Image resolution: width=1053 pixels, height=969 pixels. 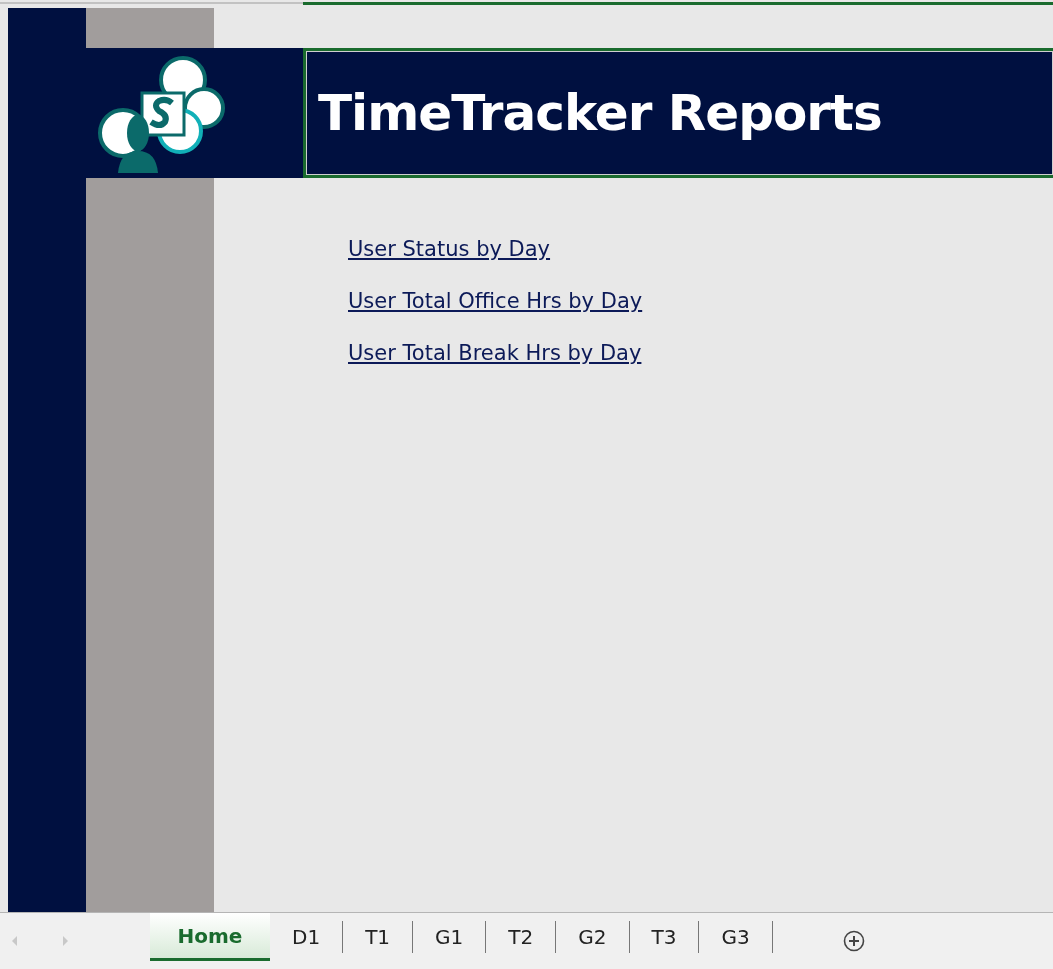 I want to click on add-sheet-icon, so click(x=853, y=941).